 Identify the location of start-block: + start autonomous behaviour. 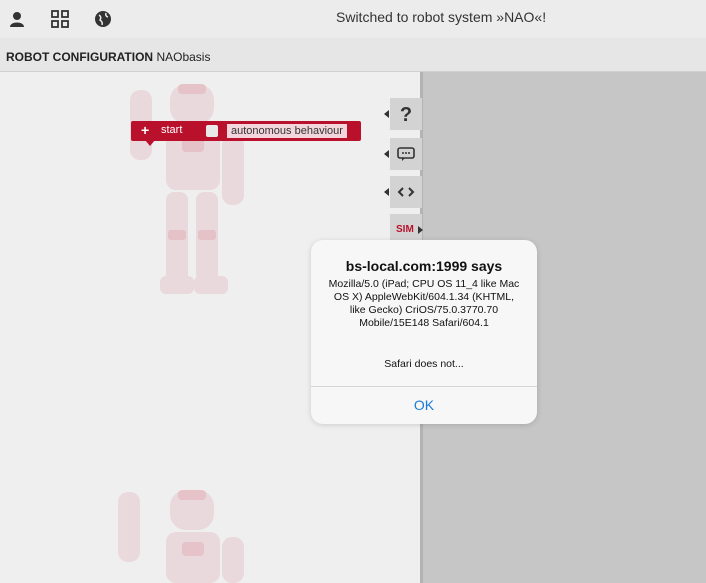
(246, 131).